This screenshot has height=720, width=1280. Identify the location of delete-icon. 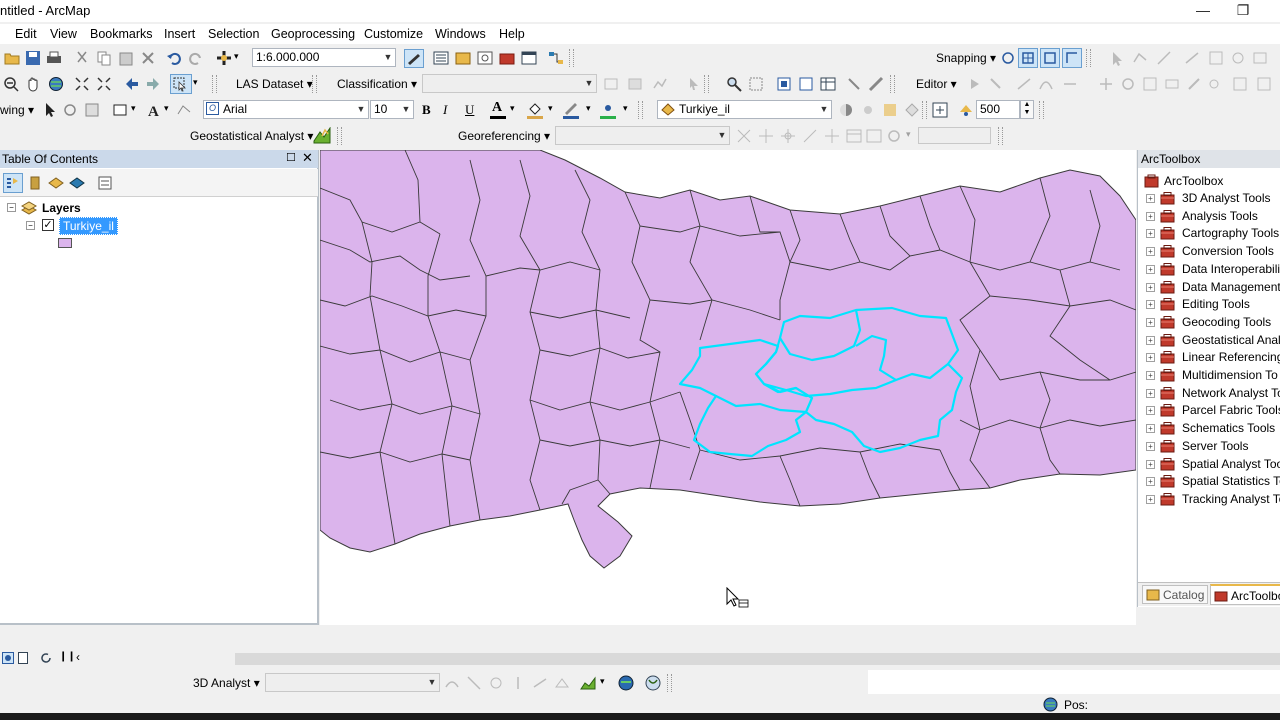
(148, 58).